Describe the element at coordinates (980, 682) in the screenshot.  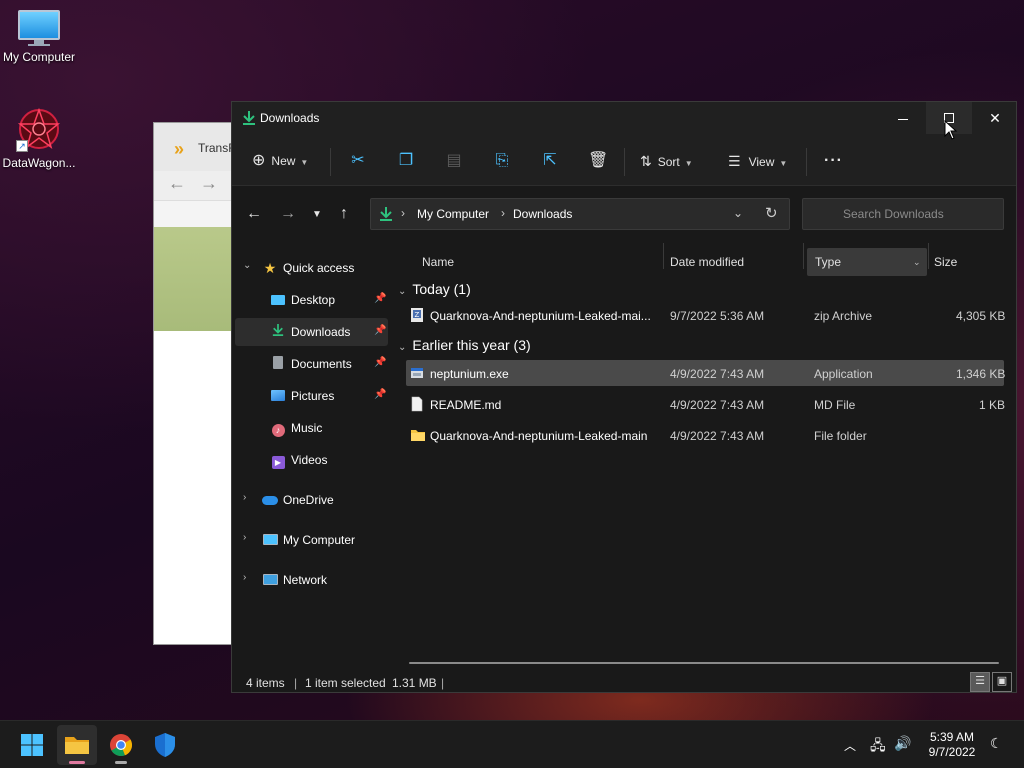
I see `details-view-icon: ☰` at that location.